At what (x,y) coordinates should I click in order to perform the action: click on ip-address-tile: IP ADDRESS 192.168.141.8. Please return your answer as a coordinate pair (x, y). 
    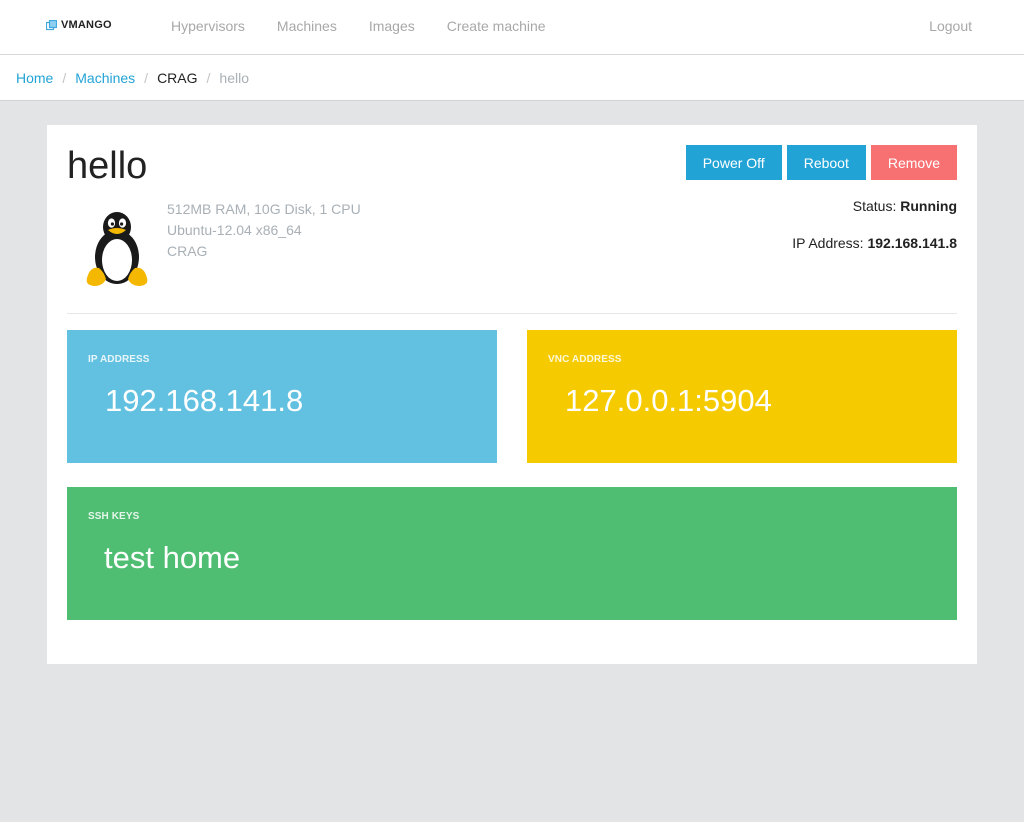
    Looking at the image, I should click on (282, 396).